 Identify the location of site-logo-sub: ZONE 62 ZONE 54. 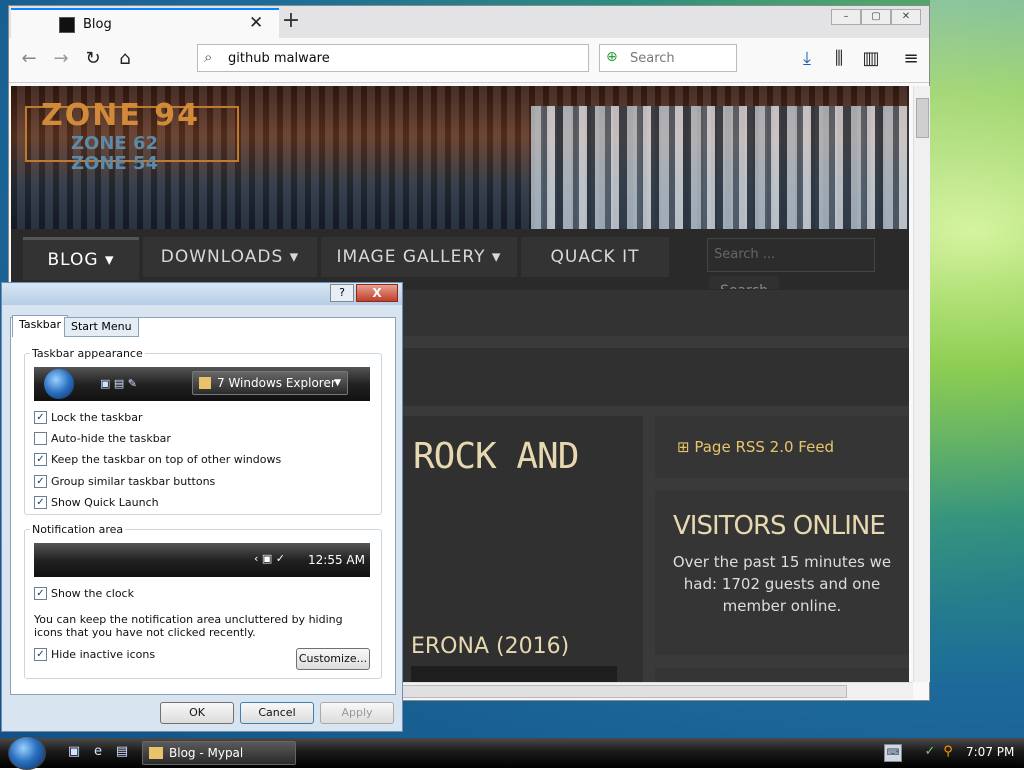
(114, 154).